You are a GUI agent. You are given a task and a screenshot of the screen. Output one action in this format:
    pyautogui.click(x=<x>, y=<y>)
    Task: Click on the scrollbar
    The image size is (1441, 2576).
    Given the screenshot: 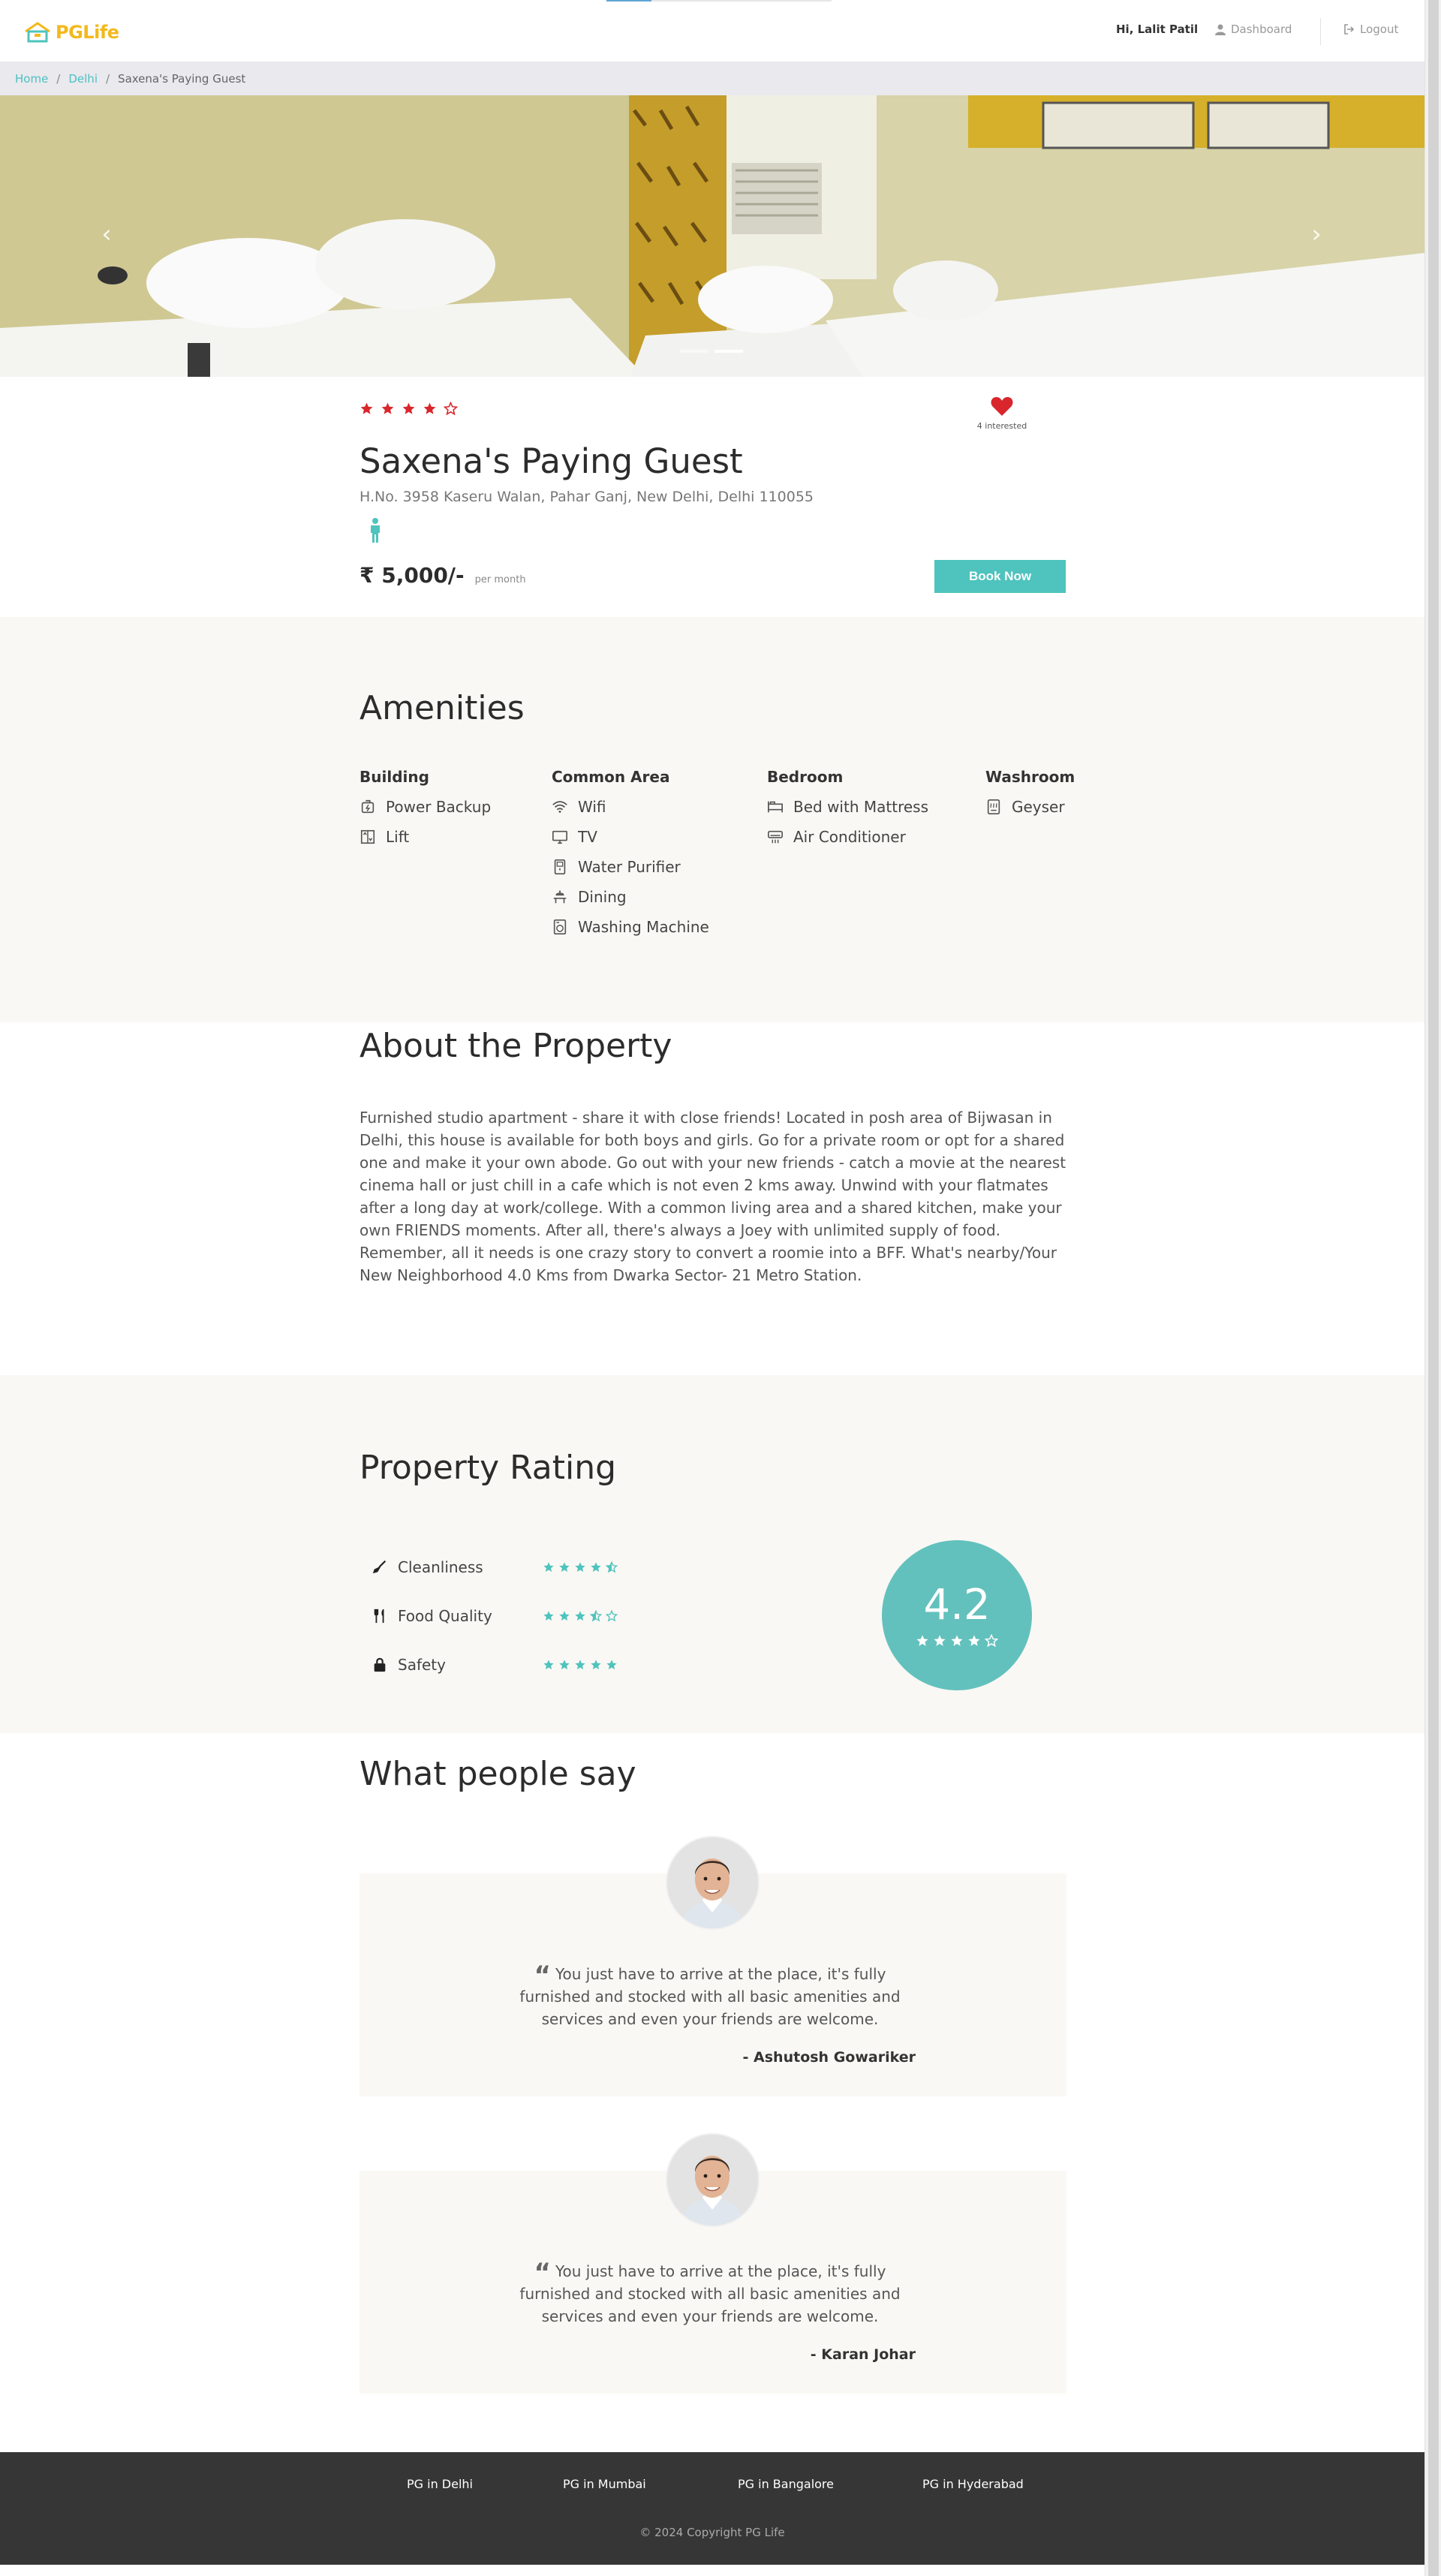 What is the action you would take?
    pyautogui.click(x=1432, y=1288)
    